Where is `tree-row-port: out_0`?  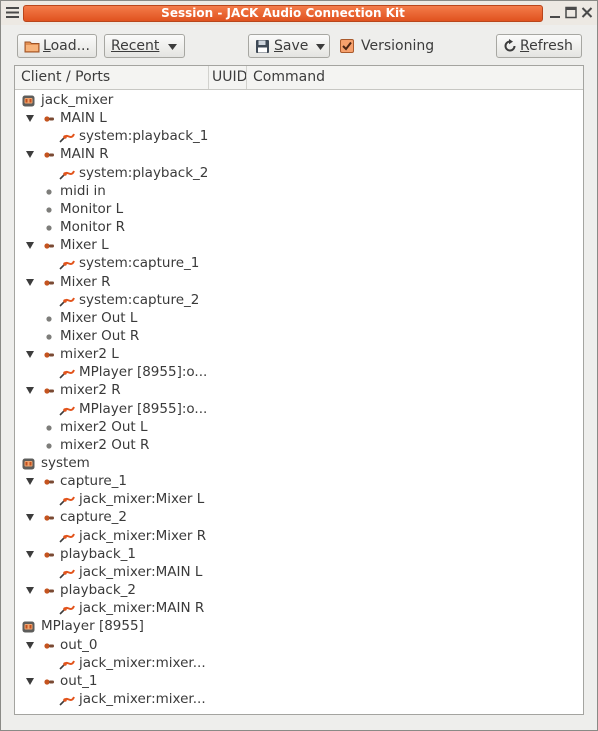
tree-row-port: out_0 is located at coordinates (299, 645).